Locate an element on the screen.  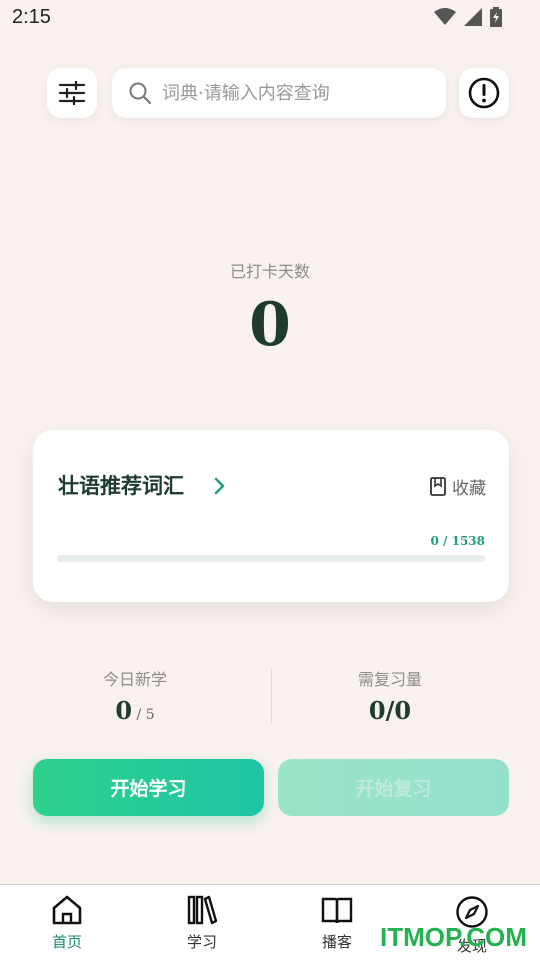
review-label: 需复习量 is located at coordinates (389, 679).